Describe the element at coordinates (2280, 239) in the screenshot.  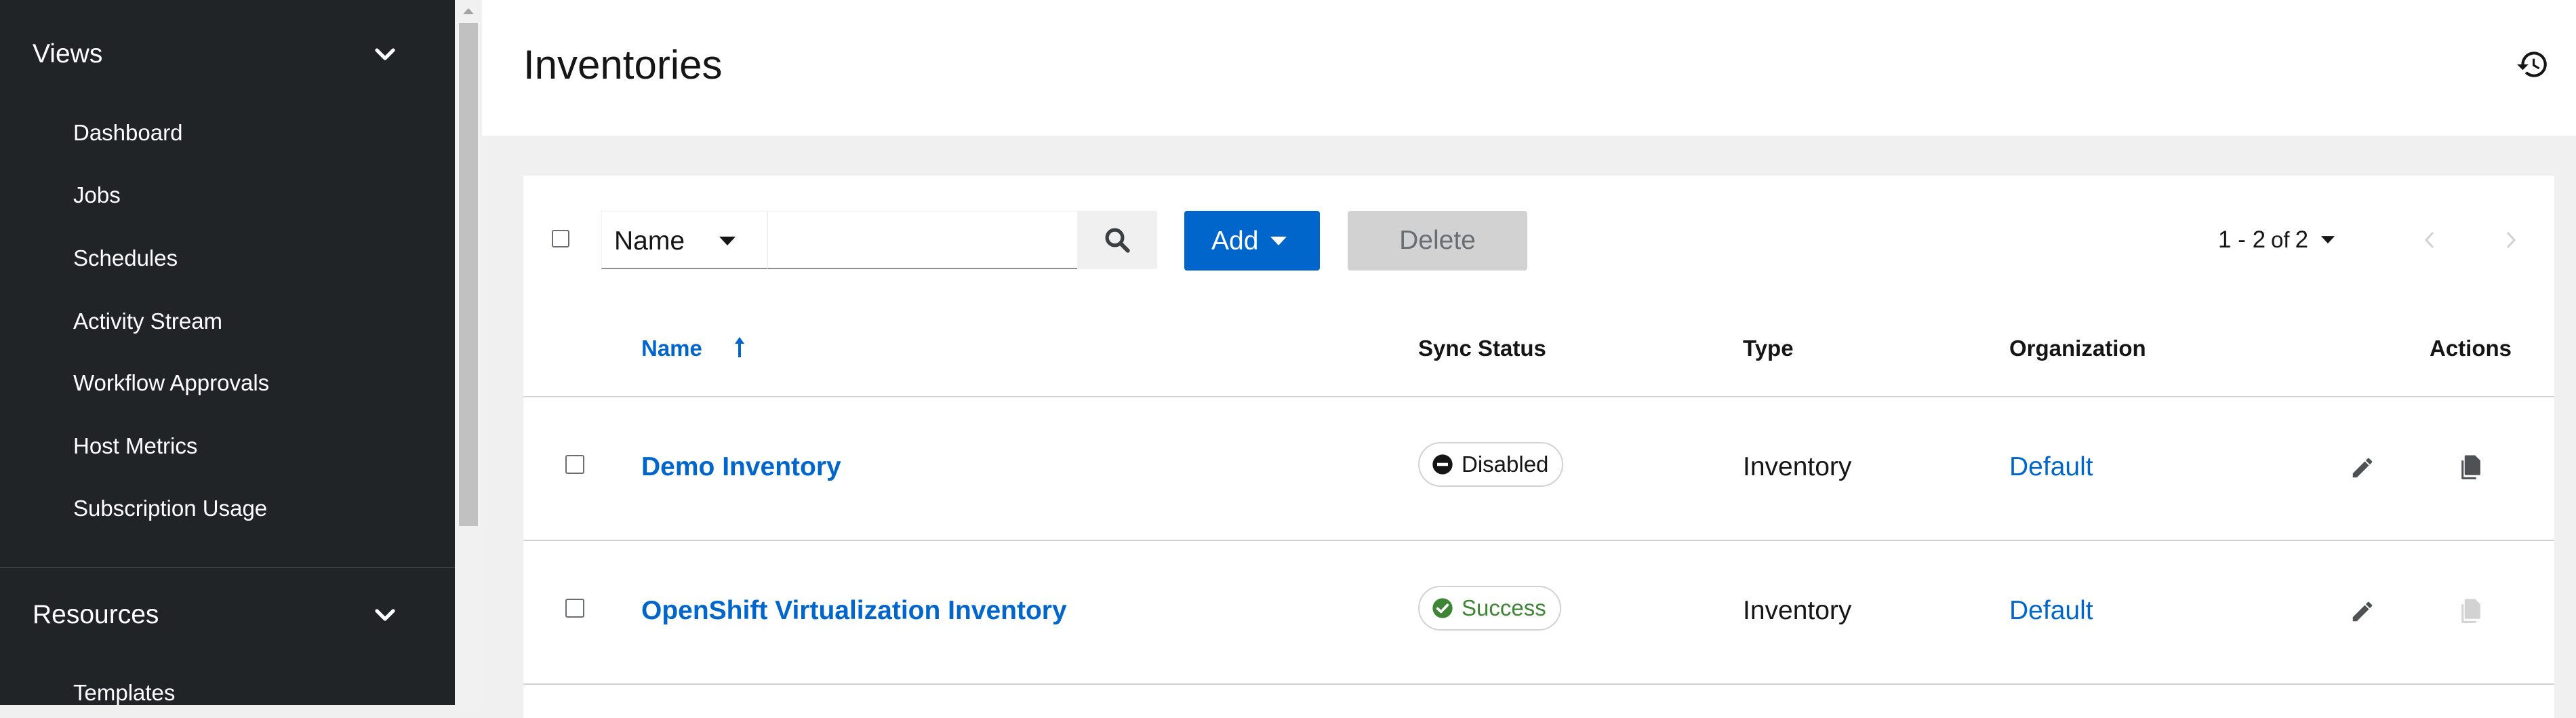
I see `pagination-of: of` at that location.